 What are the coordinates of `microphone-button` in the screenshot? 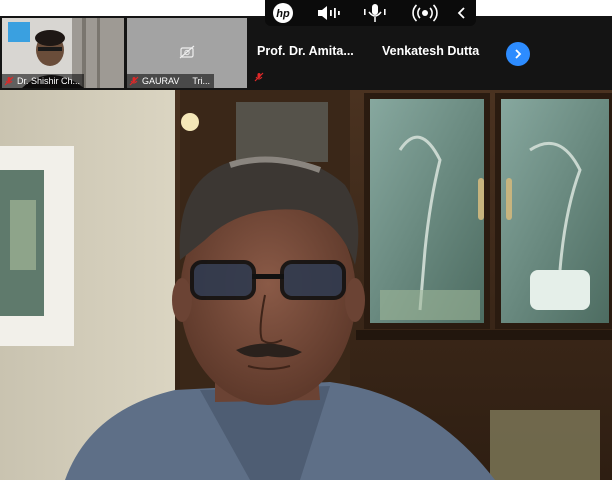 It's located at (375, 13).